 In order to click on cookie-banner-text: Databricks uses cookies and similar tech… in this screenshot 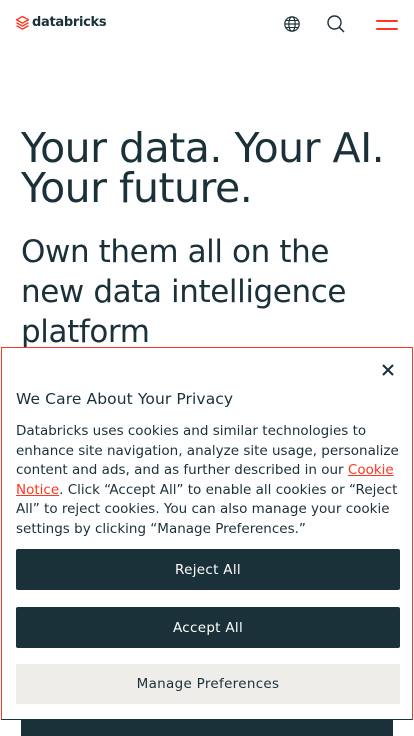, I will do `click(208, 480)`.